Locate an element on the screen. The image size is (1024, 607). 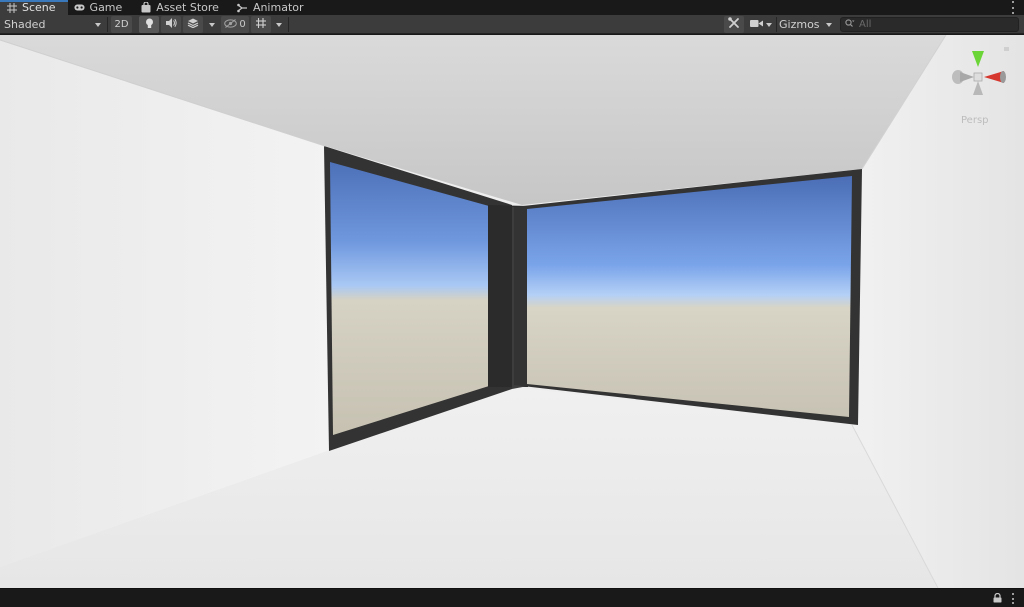
gizmos-label: Gizmos is located at coordinates (799, 24).